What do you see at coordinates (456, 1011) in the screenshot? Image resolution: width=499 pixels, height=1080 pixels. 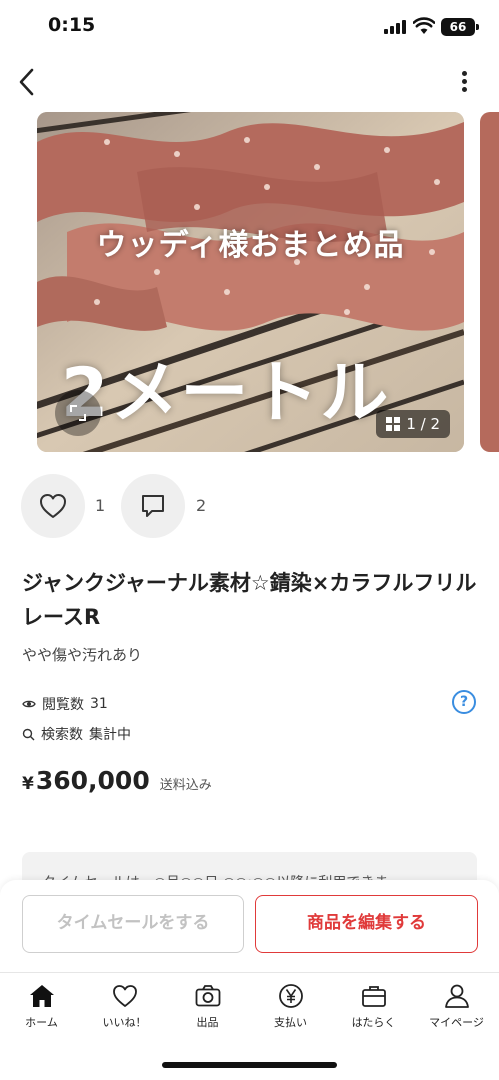 I see `tab-mypage: マイページ` at bounding box center [456, 1011].